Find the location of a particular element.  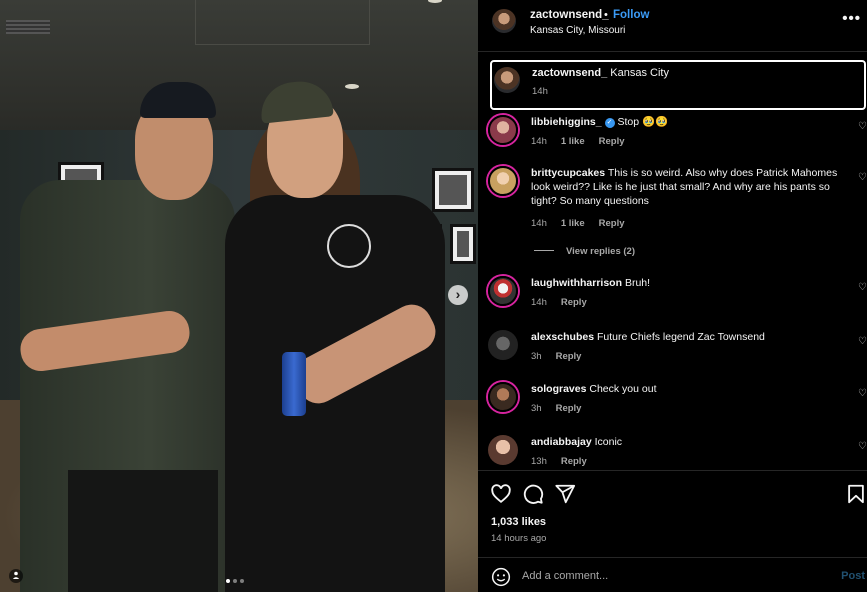

comment-icon is located at coordinates (533, 494).